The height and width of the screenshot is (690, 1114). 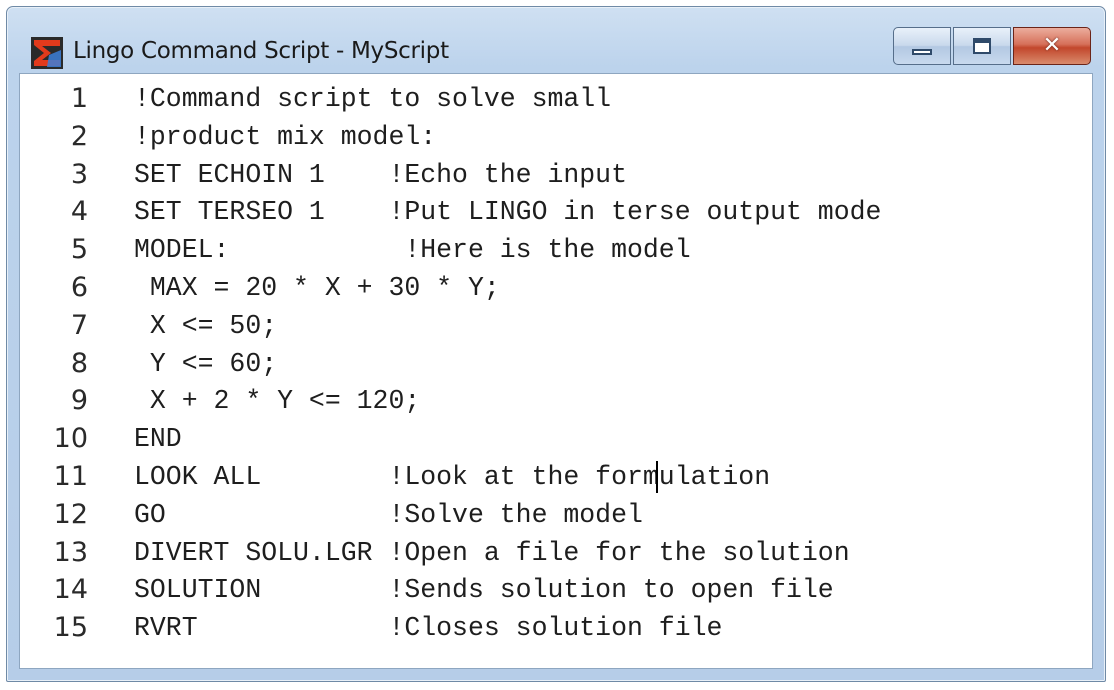 What do you see at coordinates (79, 325) in the screenshot?
I see `line-number: 7` at bounding box center [79, 325].